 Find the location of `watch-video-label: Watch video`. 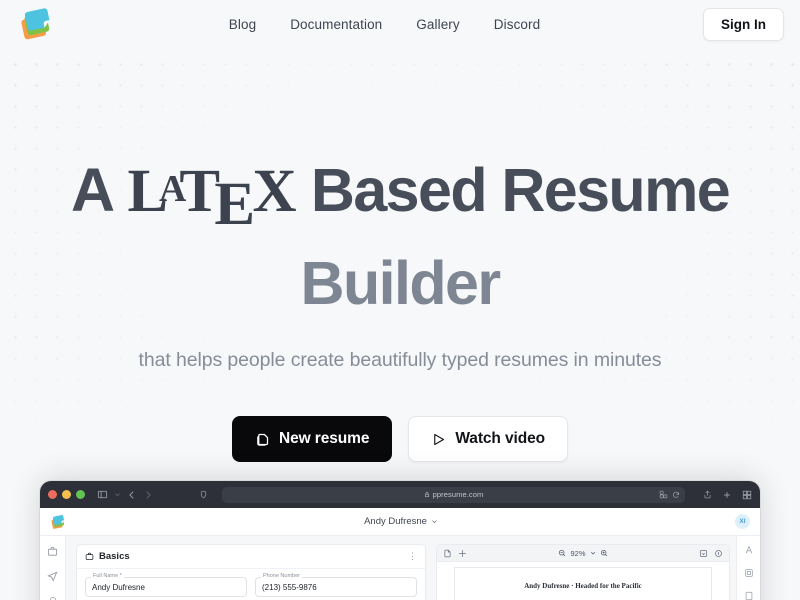

watch-video-label: Watch video is located at coordinates (500, 438).